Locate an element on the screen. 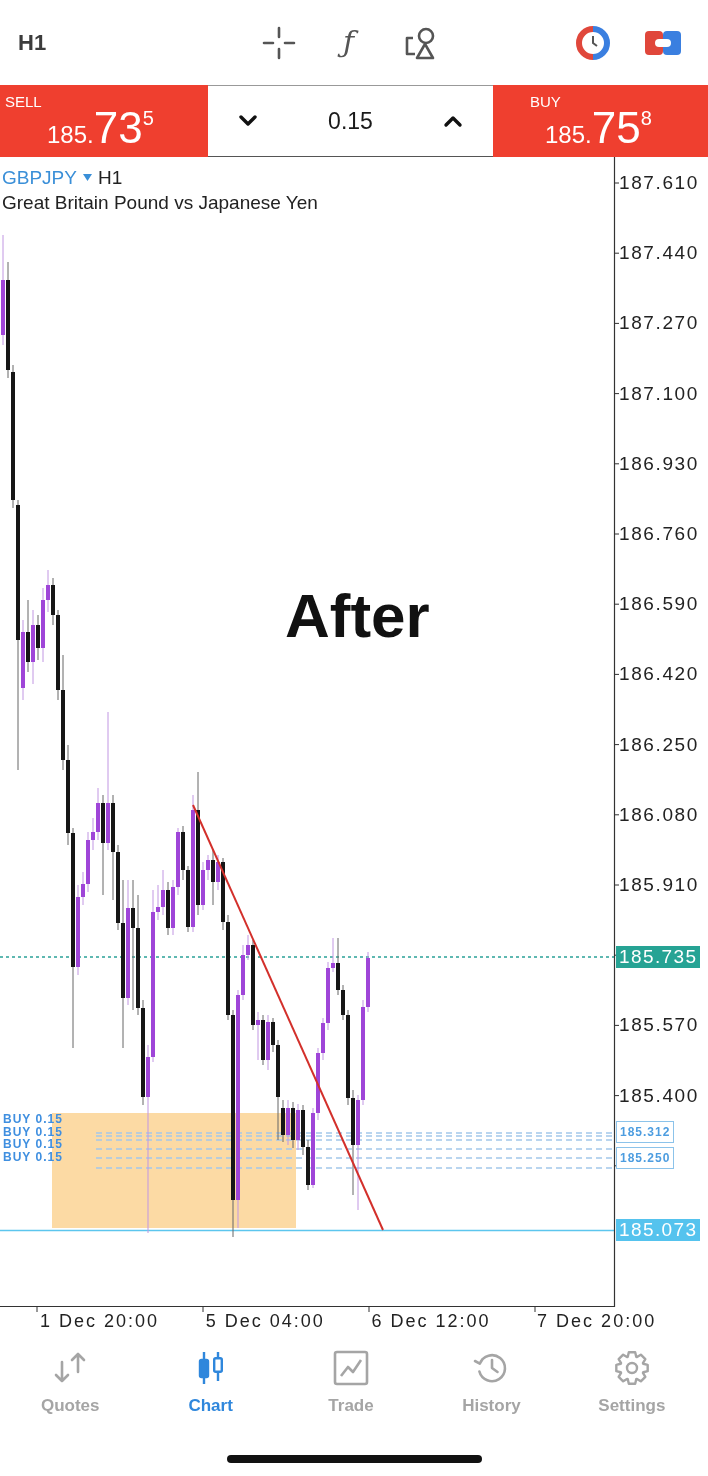 The image size is (708, 1476). time-axis-label: 7 Dec 20:00 is located at coordinates (597, 1321).